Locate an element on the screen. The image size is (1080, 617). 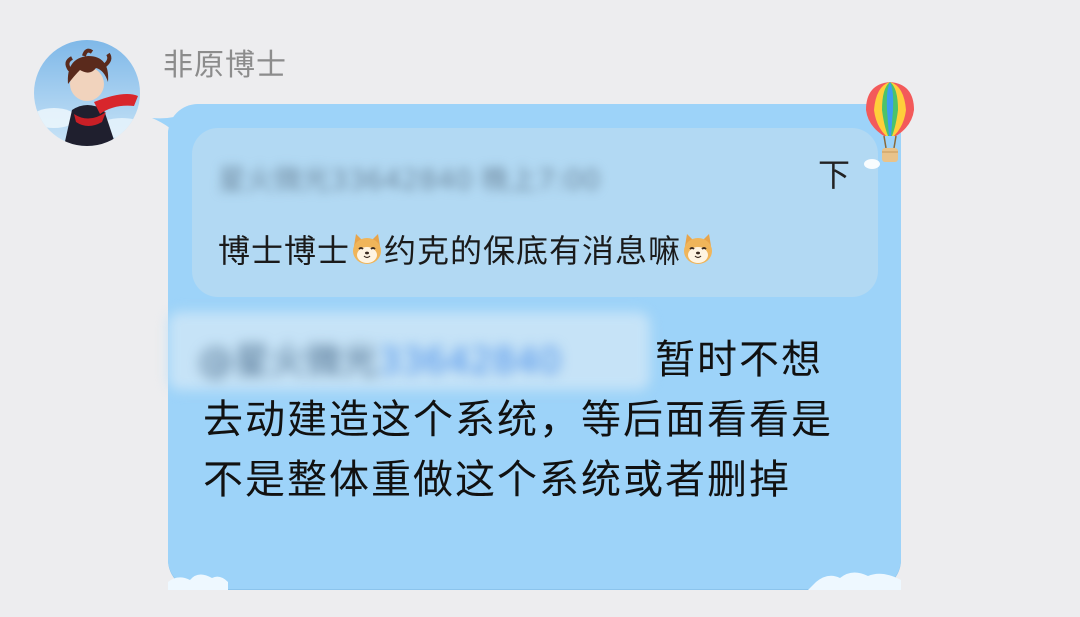
avatar-image is located at coordinates (87, 93).